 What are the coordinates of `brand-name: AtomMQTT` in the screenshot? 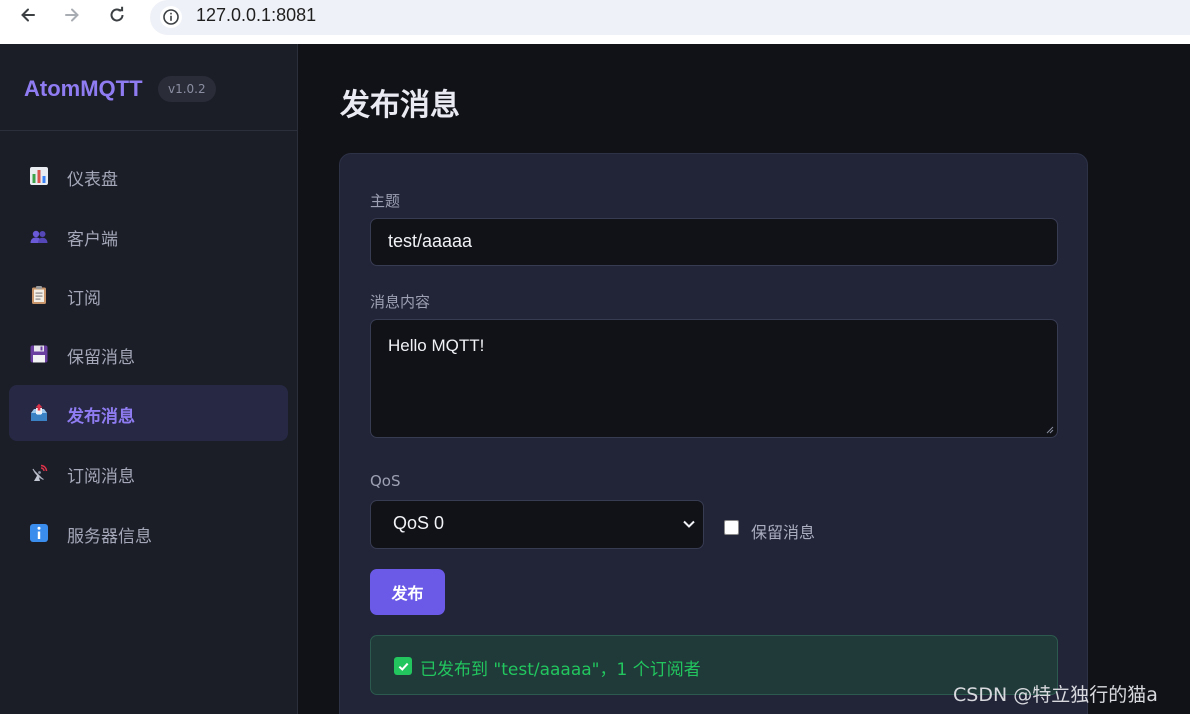 It's located at (83, 89).